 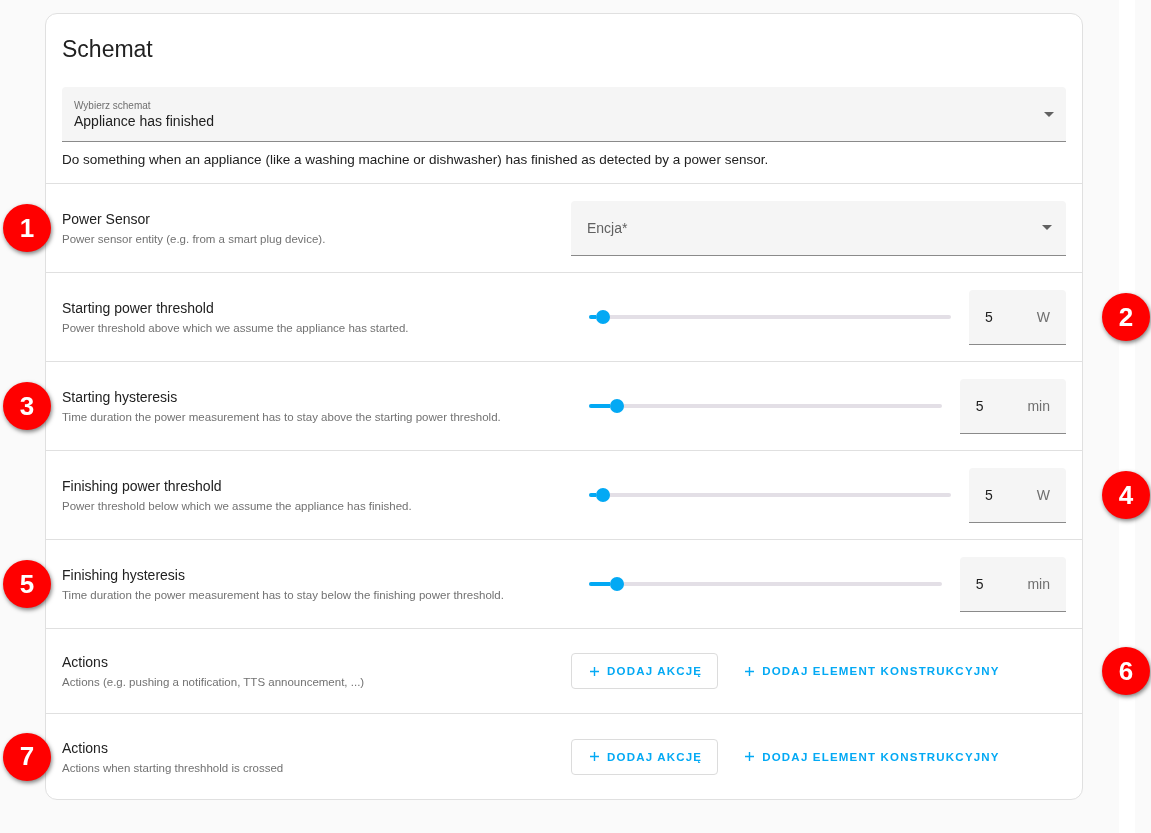 What do you see at coordinates (283, 595) in the screenshot?
I see `input-description: Time duration the power measurement has to stay below the finishing power threshold.` at bounding box center [283, 595].